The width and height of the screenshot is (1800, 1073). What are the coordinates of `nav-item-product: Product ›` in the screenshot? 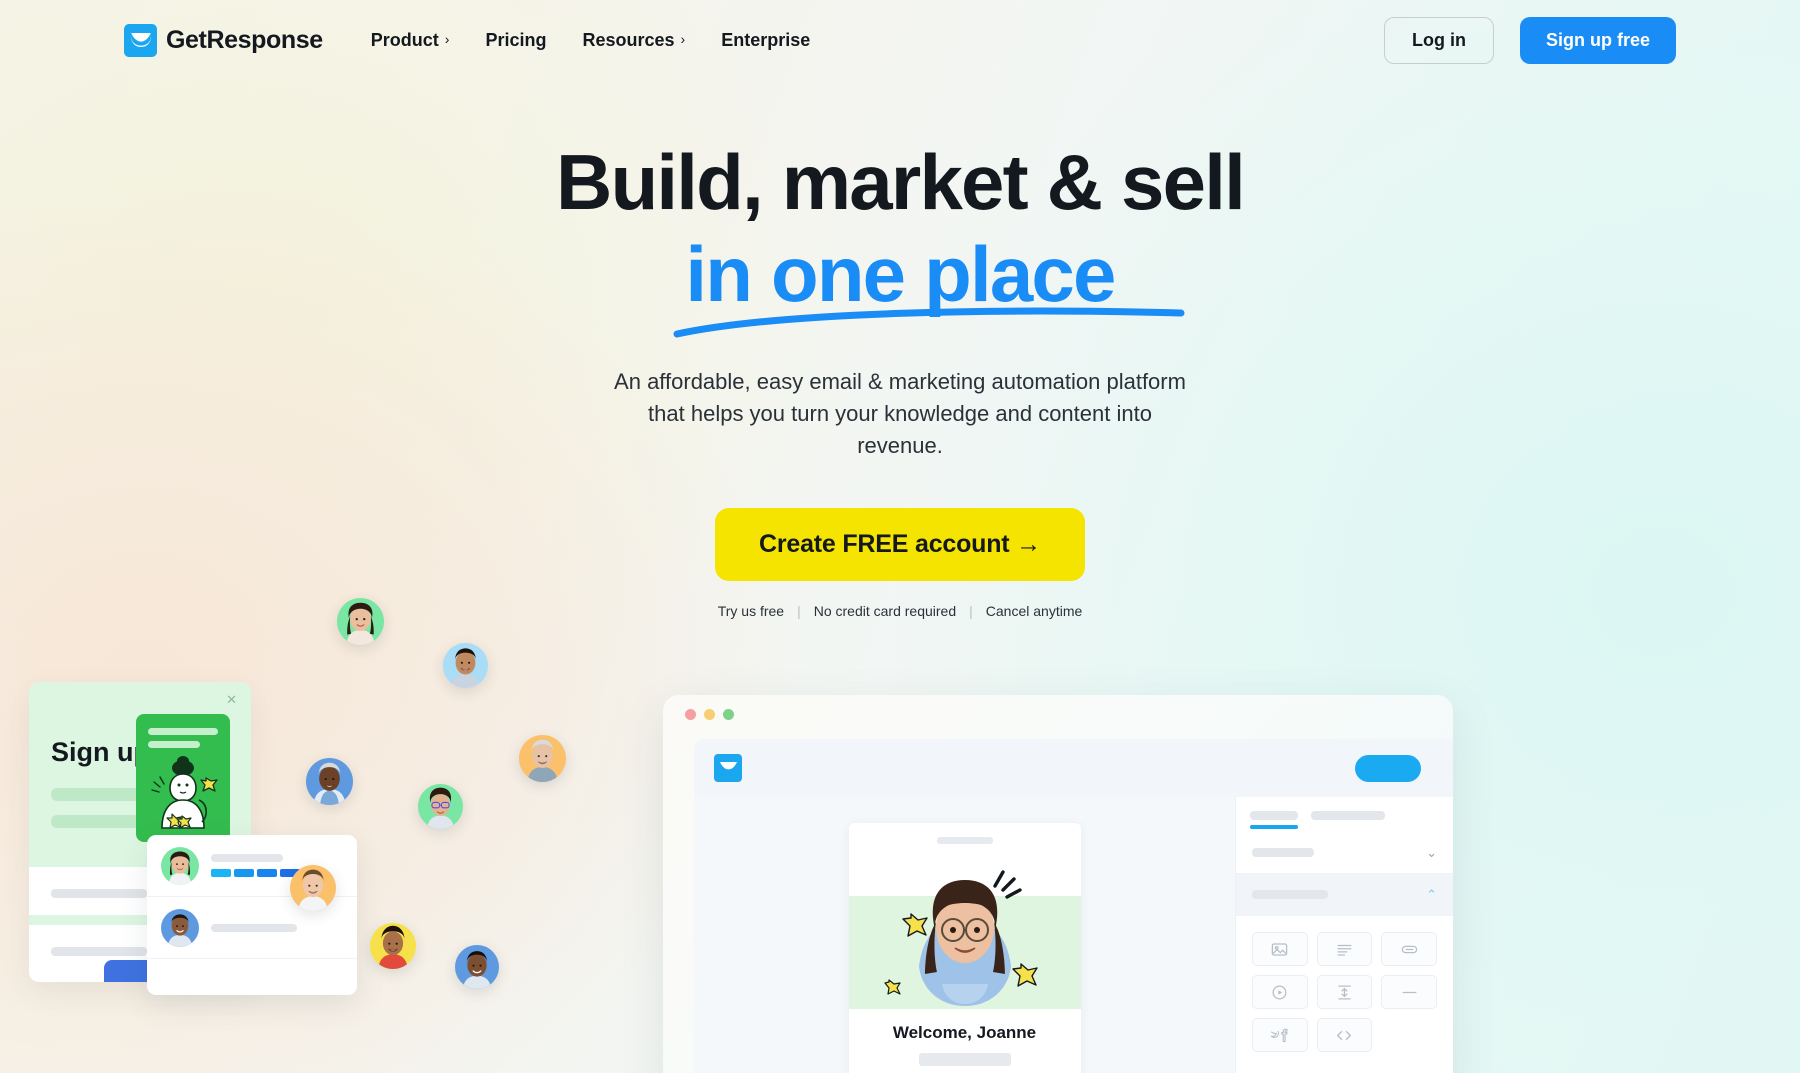 It's located at (410, 40).